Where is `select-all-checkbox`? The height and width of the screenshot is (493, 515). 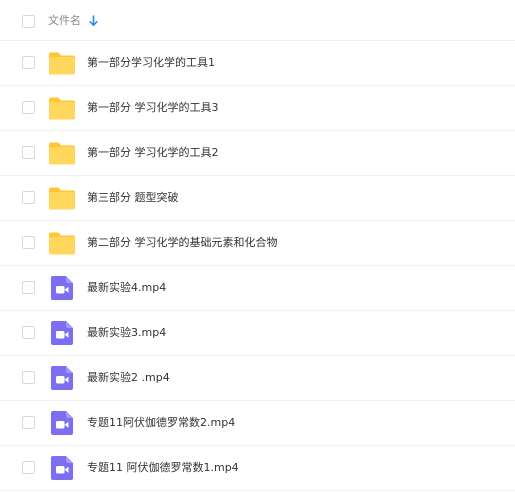 select-all-checkbox is located at coordinates (28, 21).